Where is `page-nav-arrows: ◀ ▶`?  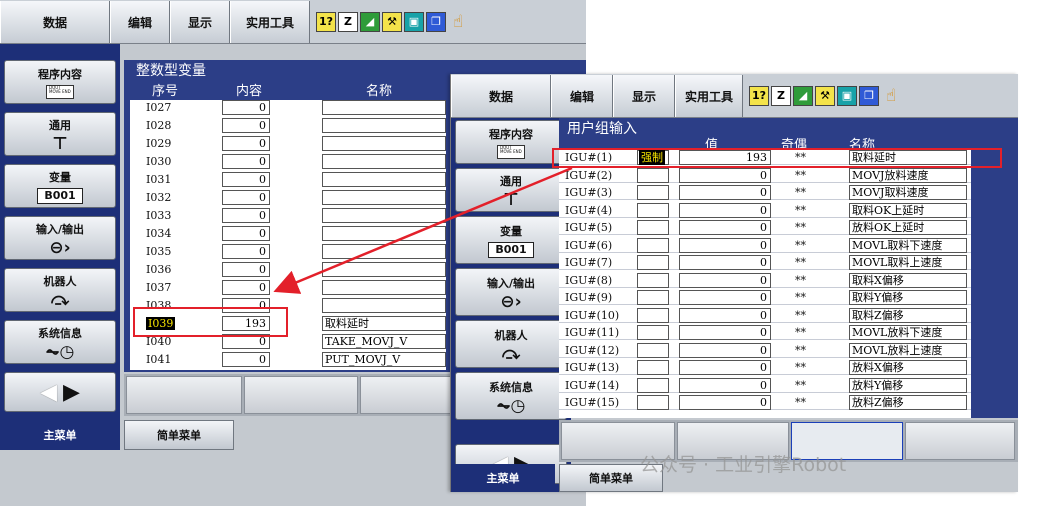
page-nav-arrows: ◀ ▶ is located at coordinates (60, 392).